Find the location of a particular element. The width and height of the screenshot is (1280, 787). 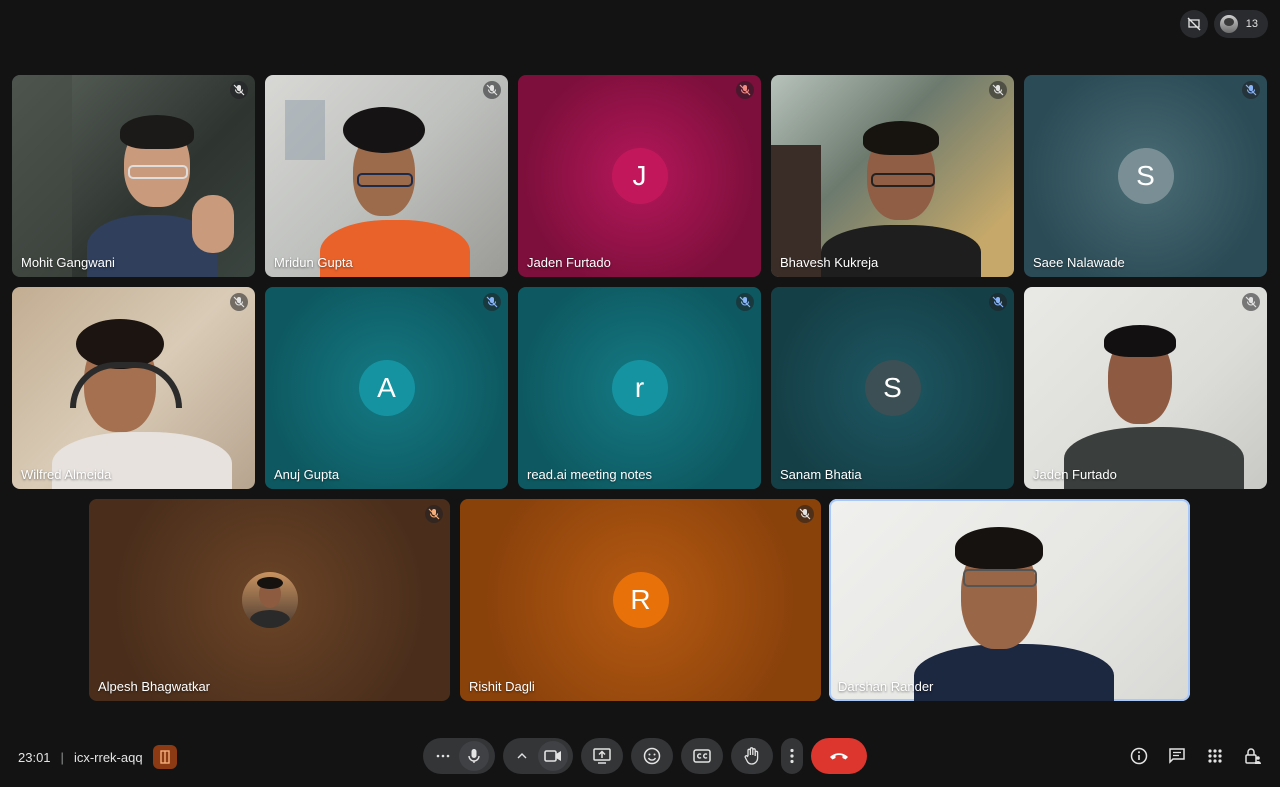

participant-name: Alpesh Bhagwatkar is located at coordinates (154, 686).